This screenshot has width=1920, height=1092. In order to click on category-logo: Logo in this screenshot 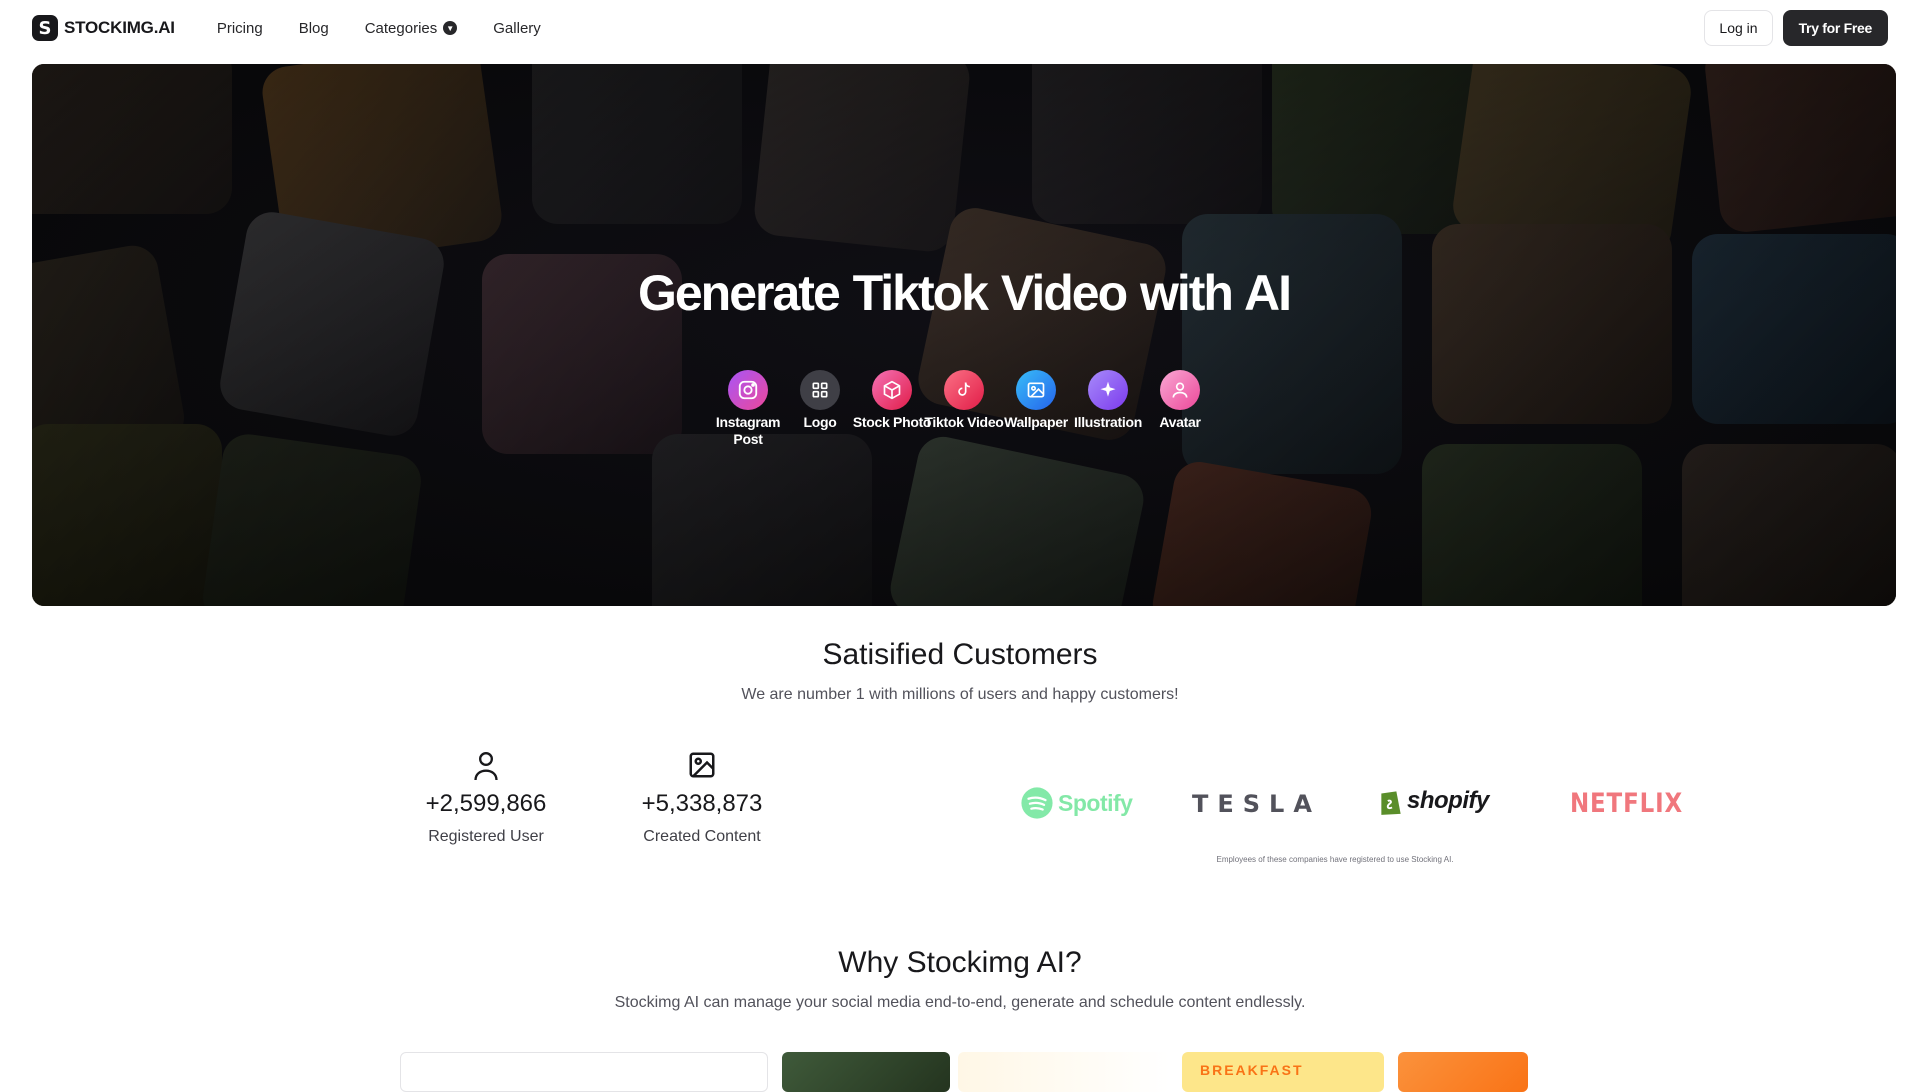, I will do `click(820, 409)`.